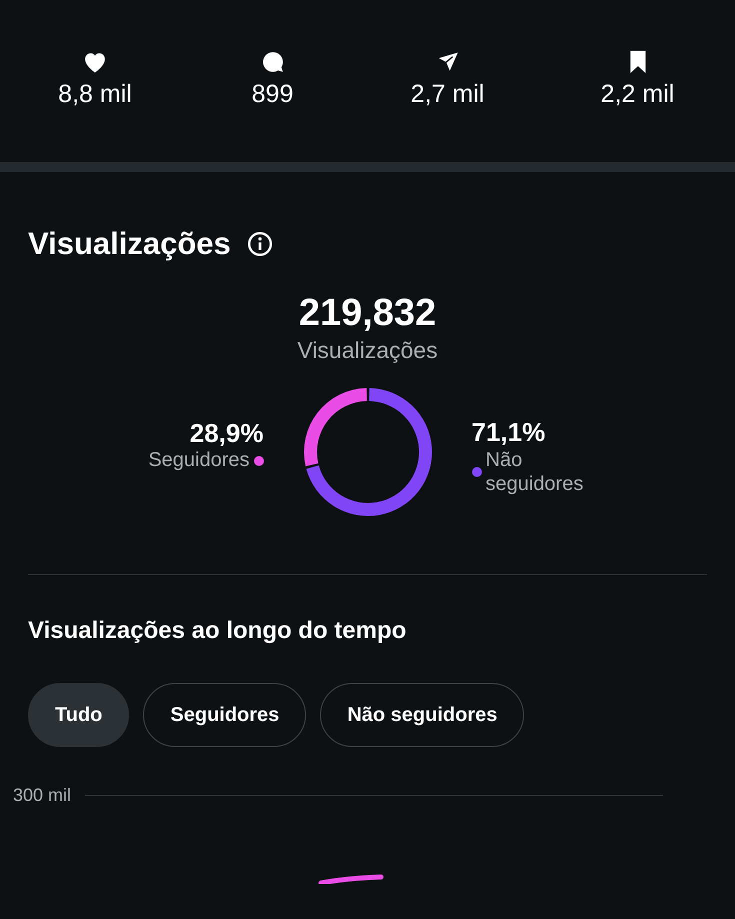 The width and height of the screenshot is (735, 919). Describe the element at coordinates (129, 244) in the screenshot. I see `section-title: Visualizações` at that location.